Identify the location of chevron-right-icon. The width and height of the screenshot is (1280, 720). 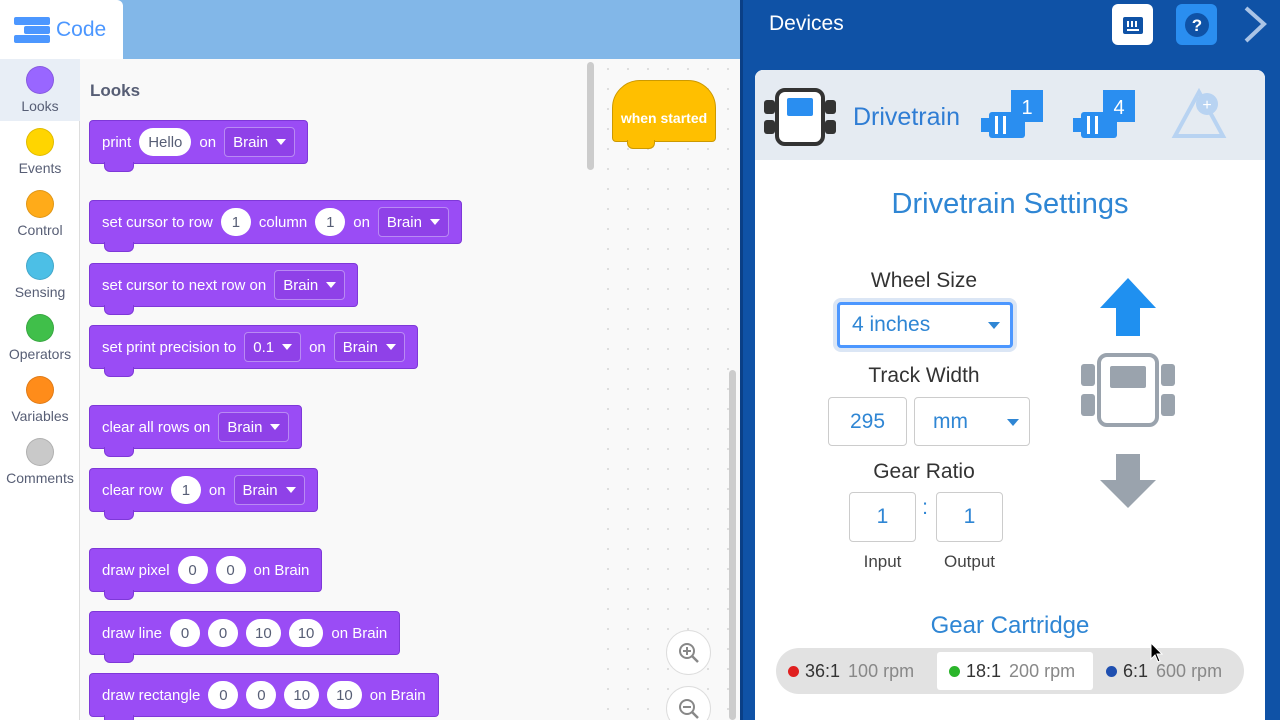
(1255, 24).